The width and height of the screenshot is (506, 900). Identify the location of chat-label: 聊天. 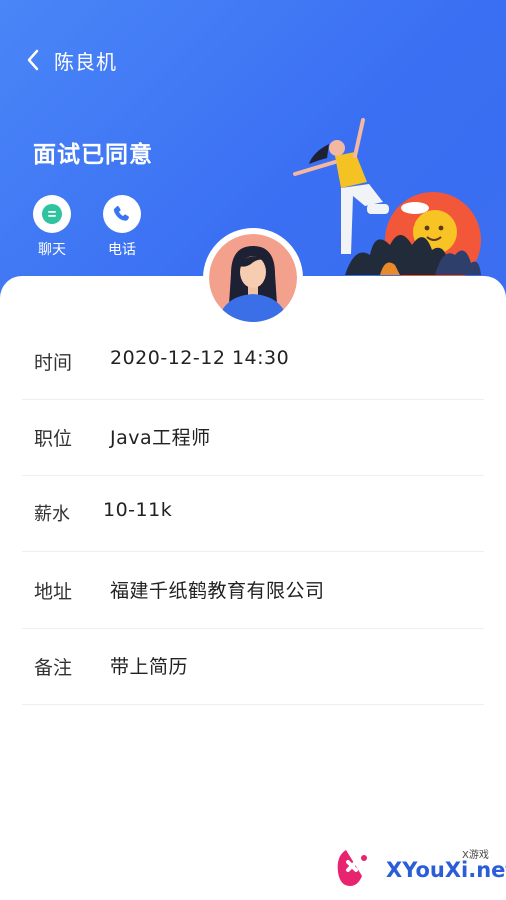
(52, 250).